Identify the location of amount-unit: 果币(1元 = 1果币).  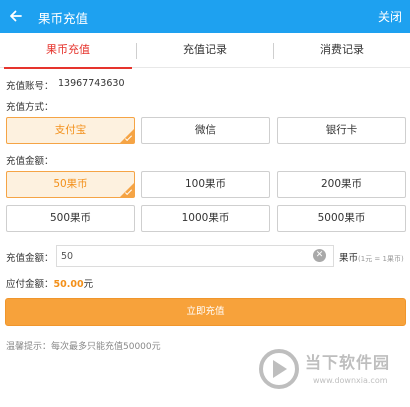
(371, 257).